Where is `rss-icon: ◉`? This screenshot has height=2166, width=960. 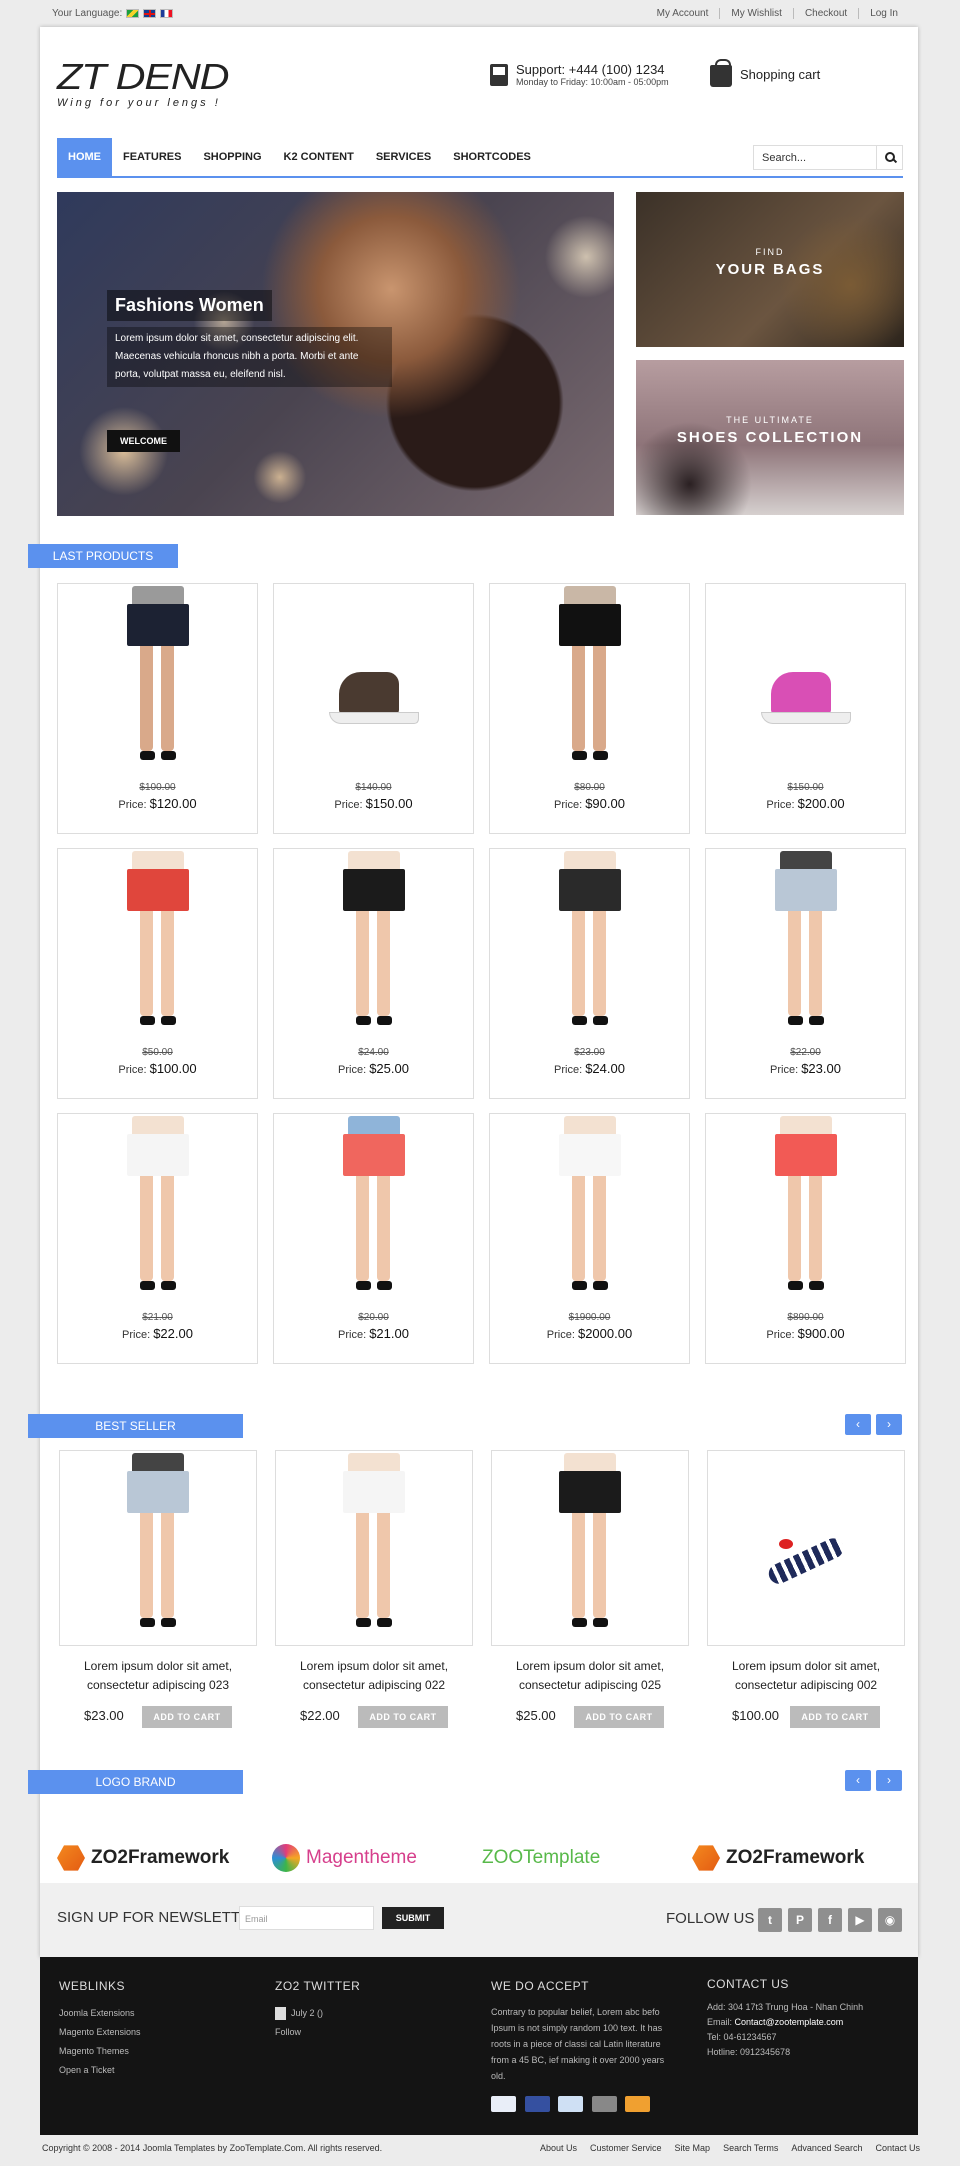
rss-icon: ◉ is located at coordinates (890, 1920).